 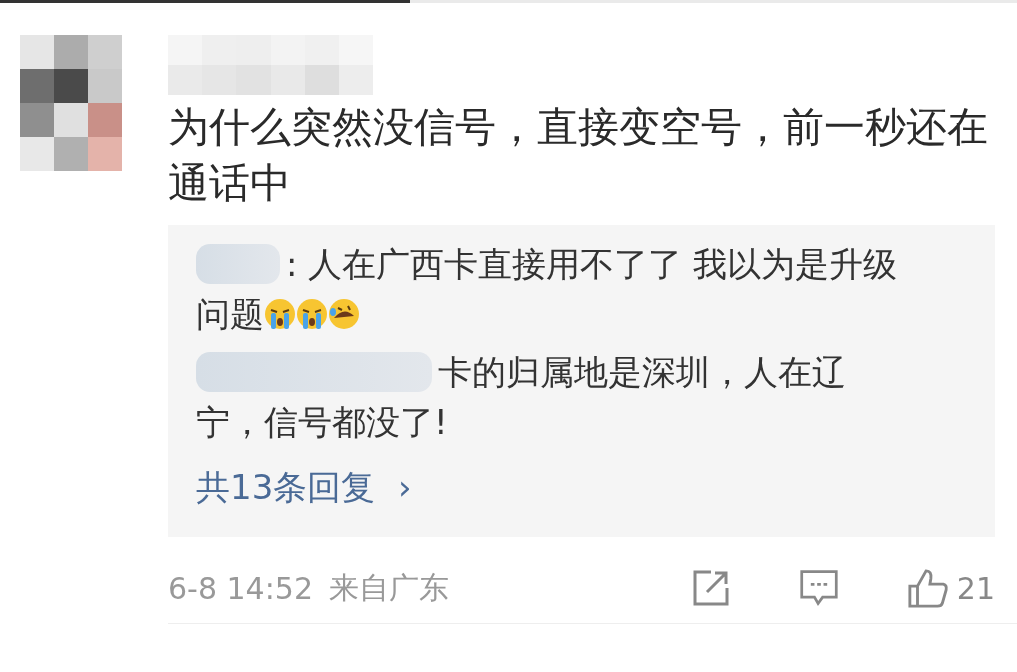 What do you see at coordinates (304, 488) in the screenshot?
I see `more-replies-link: 共13条回复 ›` at bounding box center [304, 488].